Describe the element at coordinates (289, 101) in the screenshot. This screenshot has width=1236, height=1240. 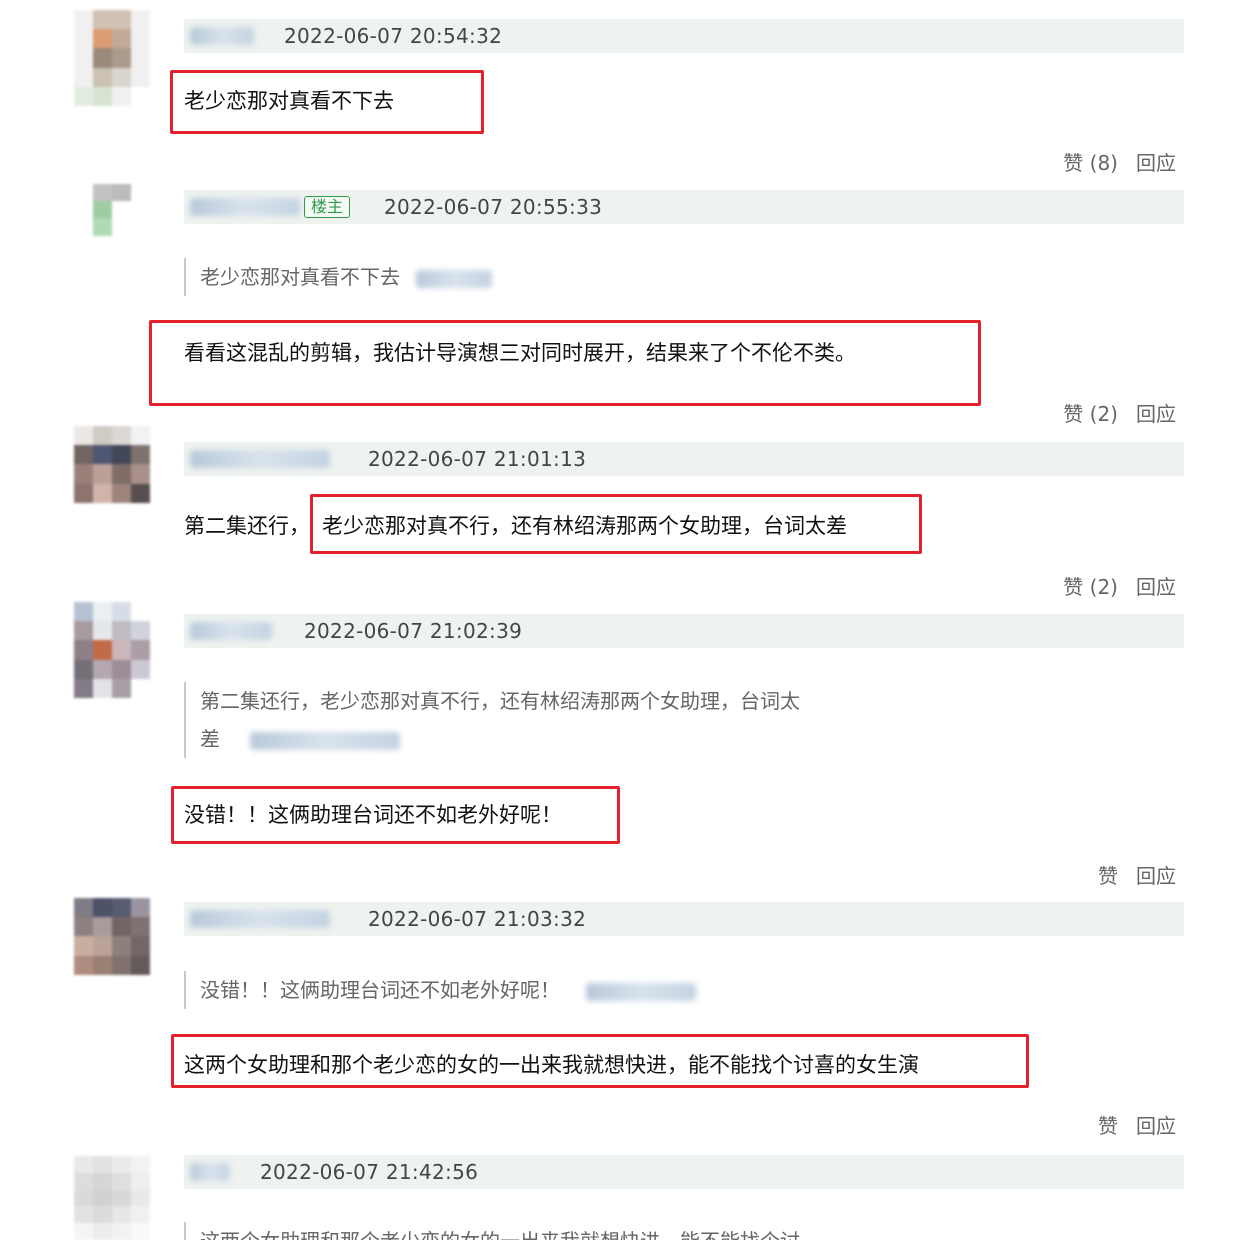
I see `comment-text: 老少恋那对真看不下去` at that location.